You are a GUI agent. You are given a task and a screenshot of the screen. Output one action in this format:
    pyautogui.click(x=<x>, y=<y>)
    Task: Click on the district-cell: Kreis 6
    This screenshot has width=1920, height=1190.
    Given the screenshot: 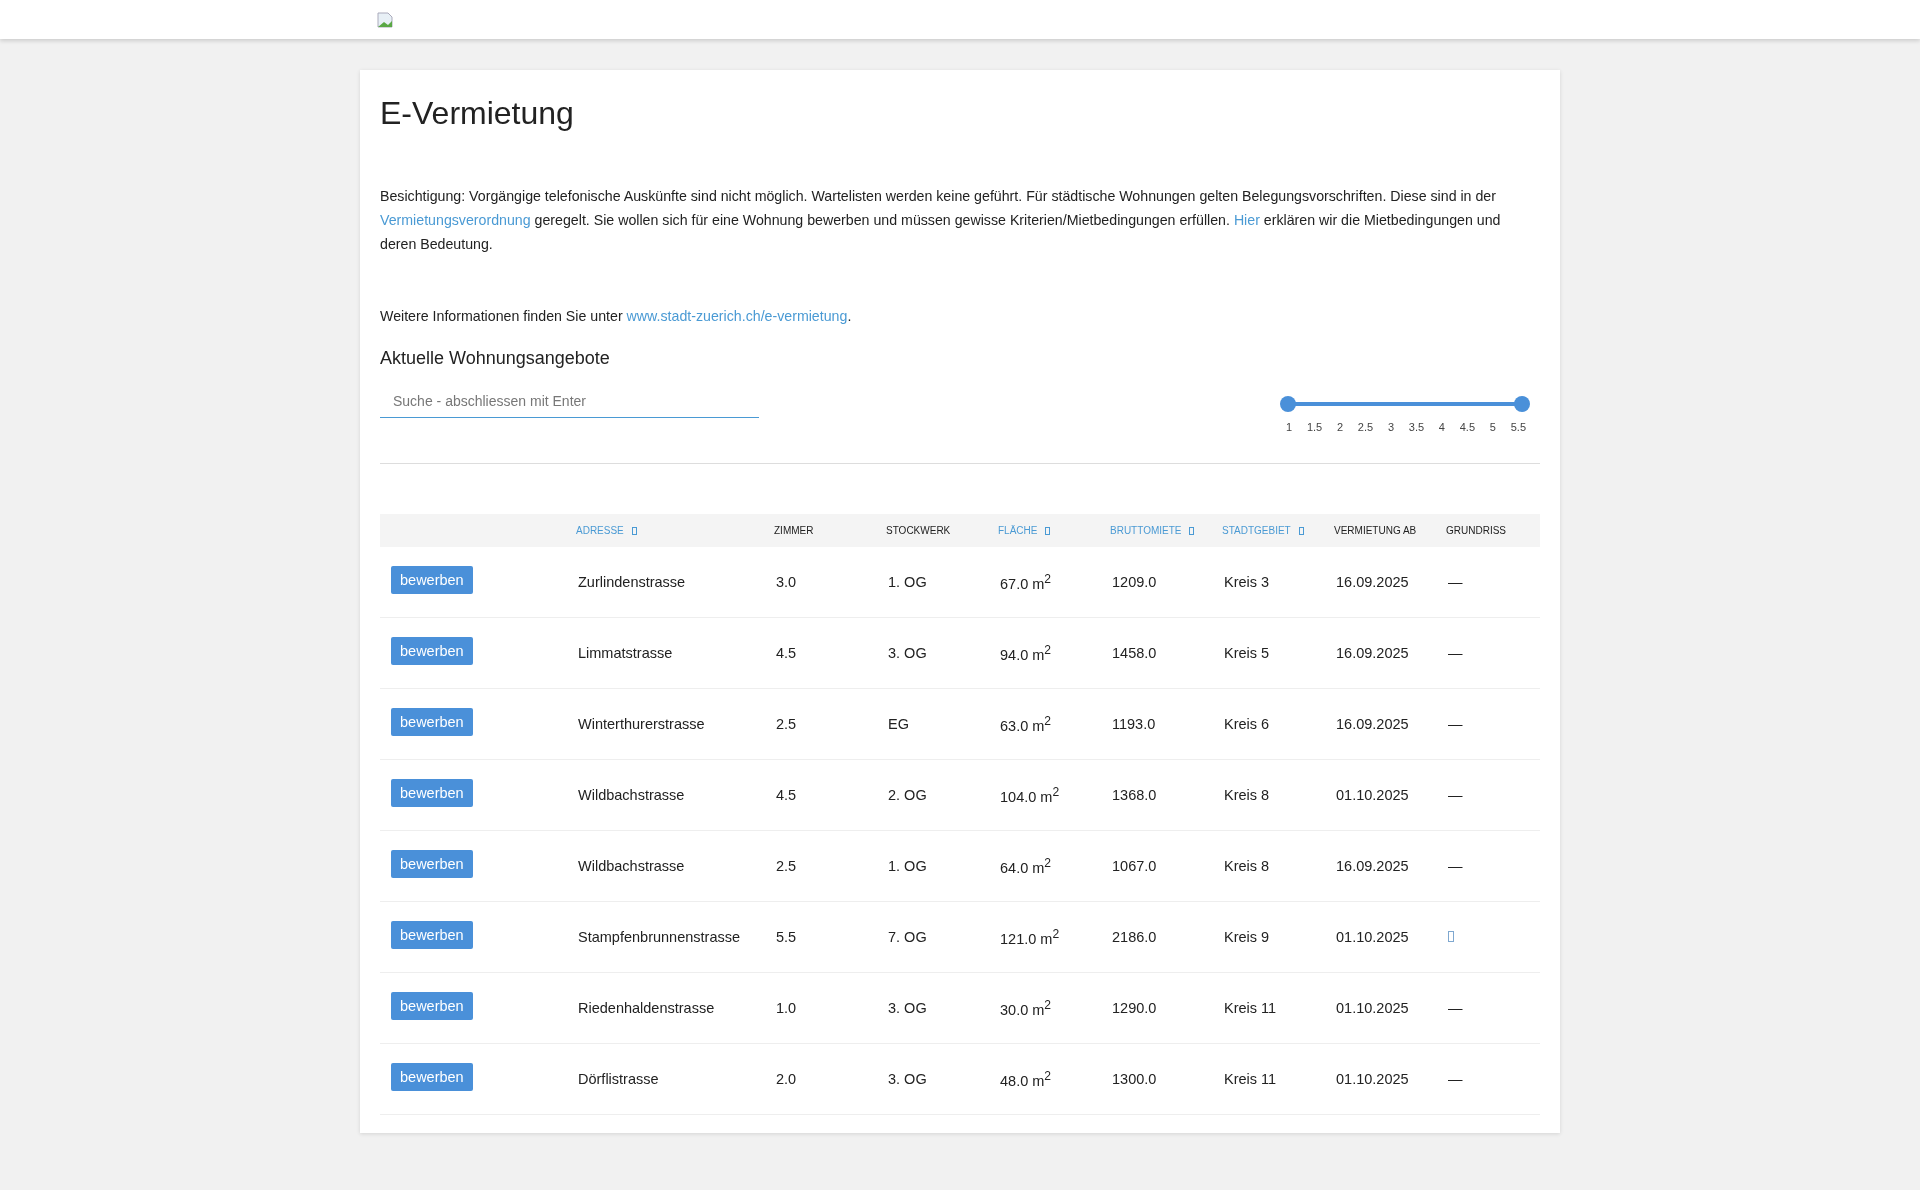 What is the action you would take?
    pyautogui.click(x=1247, y=724)
    